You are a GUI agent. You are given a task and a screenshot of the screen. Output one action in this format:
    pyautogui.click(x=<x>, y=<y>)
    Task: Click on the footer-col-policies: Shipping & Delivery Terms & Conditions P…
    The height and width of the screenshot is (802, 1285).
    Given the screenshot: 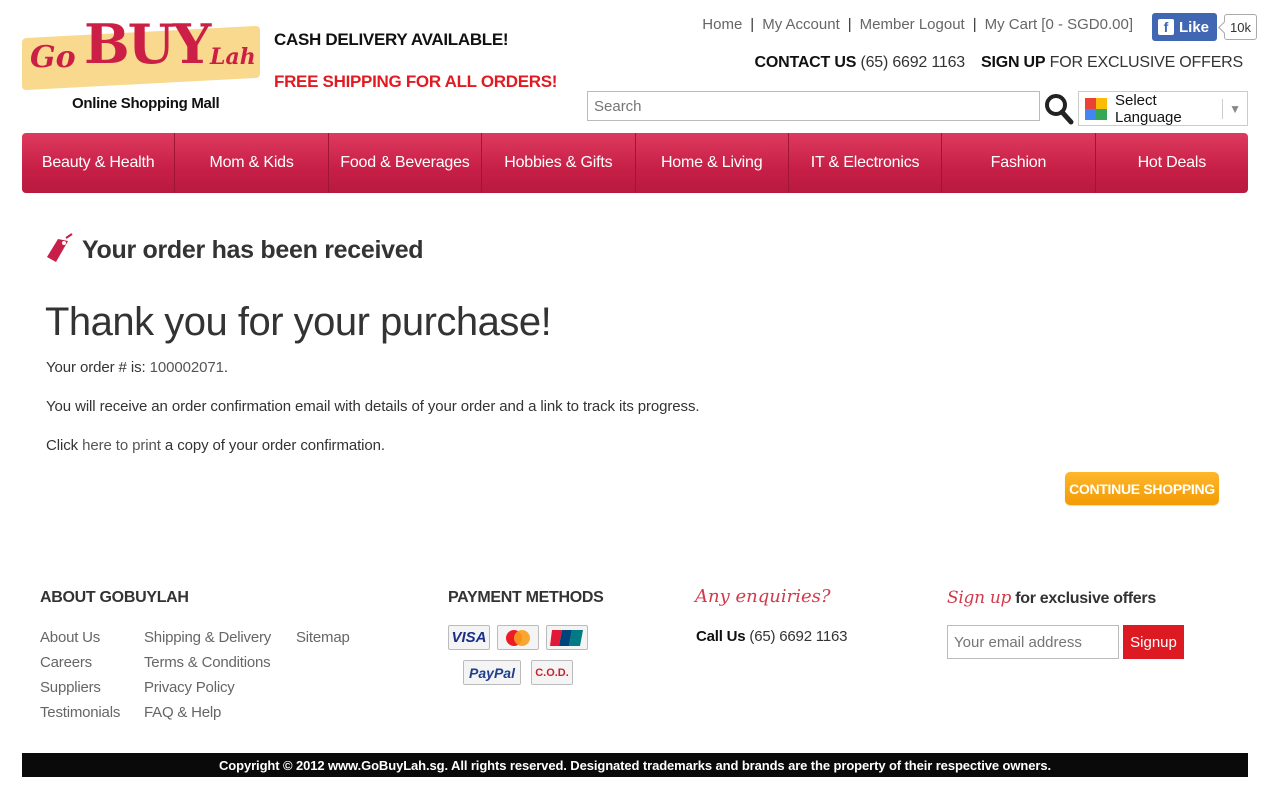 What is the action you would take?
    pyautogui.click(x=207, y=675)
    